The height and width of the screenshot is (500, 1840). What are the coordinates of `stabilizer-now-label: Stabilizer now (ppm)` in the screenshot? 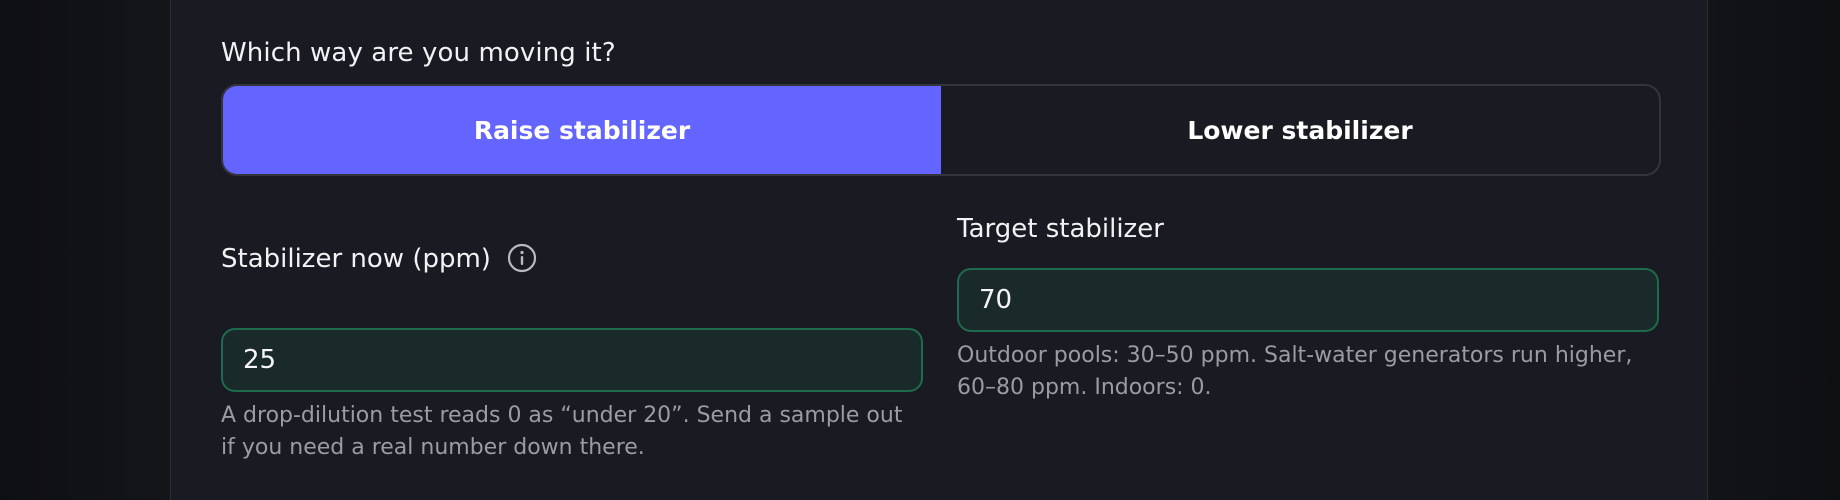 It's located at (356, 259).